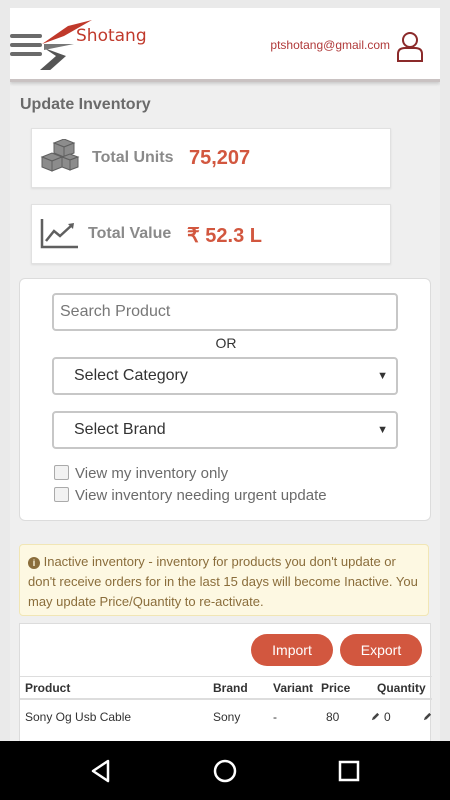 The height and width of the screenshot is (800, 450). I want to click on page-title: Update Inventory, so click(85, 104).